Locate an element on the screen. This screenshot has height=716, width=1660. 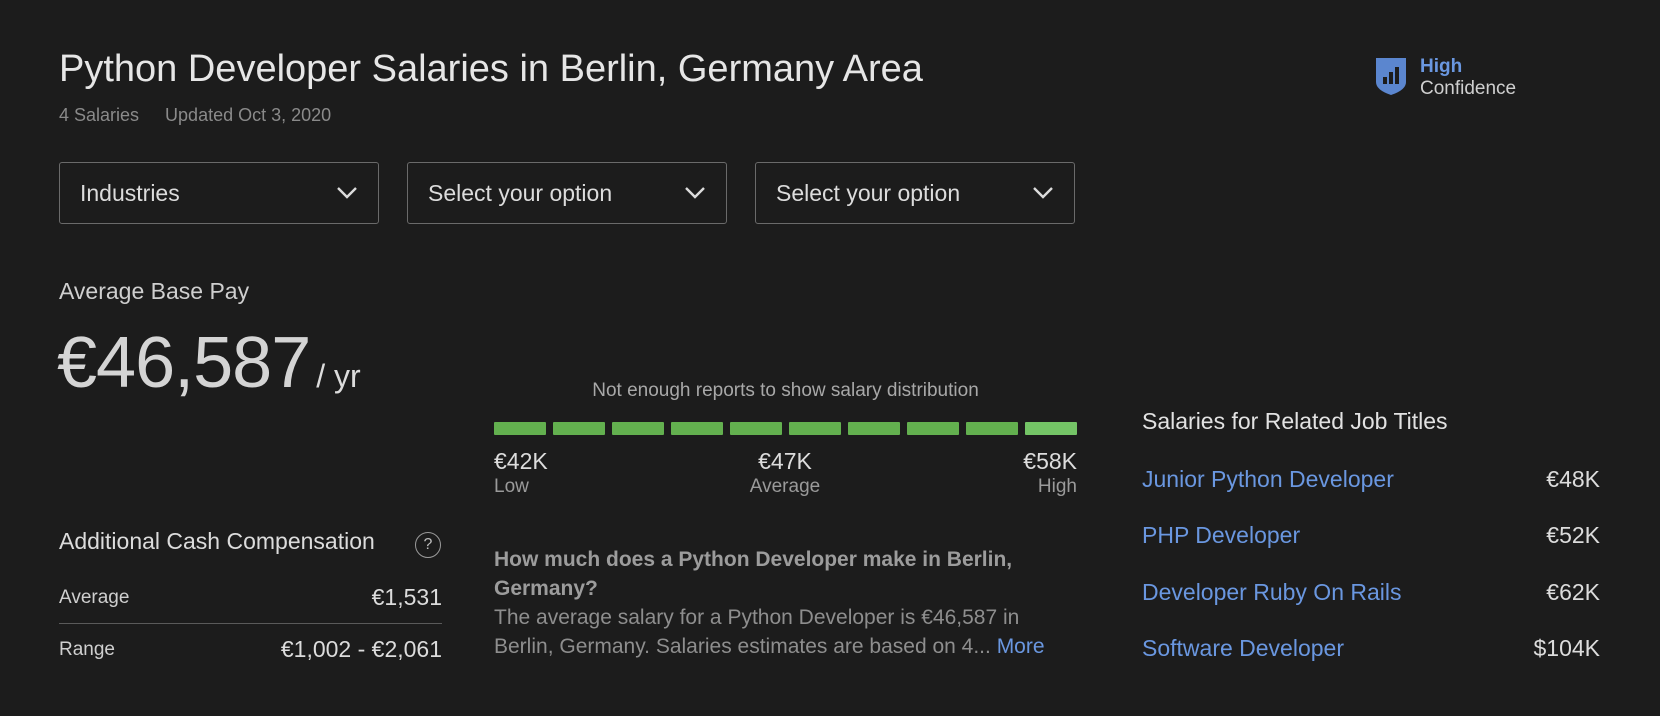
related-job-salary: €62K is located at coordinates (1573, 592).